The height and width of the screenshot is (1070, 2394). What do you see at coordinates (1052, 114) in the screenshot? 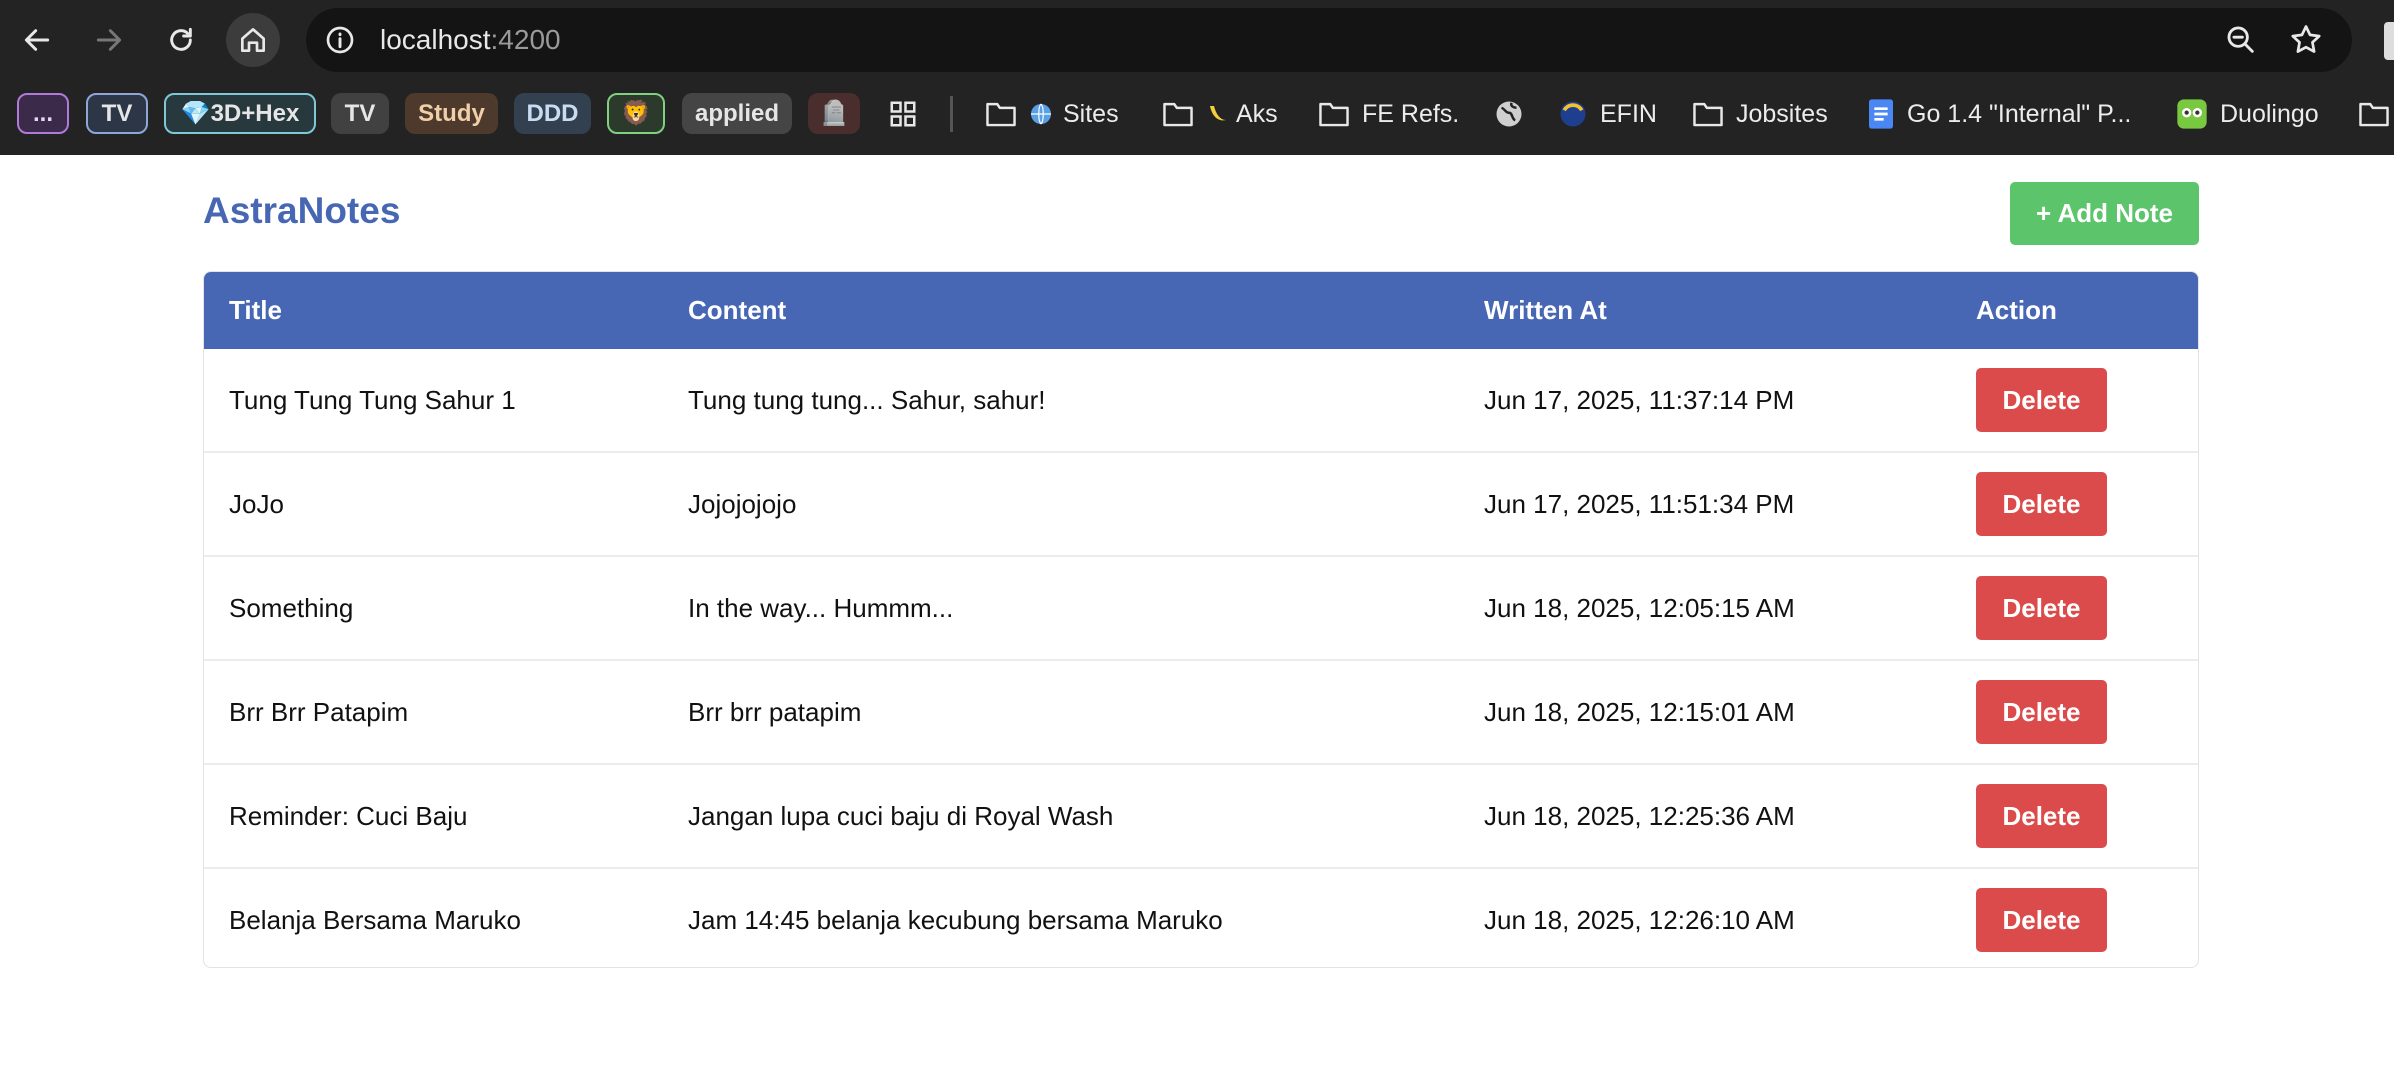
I see `bookmark-folder-sites: Sites` at bounding box center [1052, 114].